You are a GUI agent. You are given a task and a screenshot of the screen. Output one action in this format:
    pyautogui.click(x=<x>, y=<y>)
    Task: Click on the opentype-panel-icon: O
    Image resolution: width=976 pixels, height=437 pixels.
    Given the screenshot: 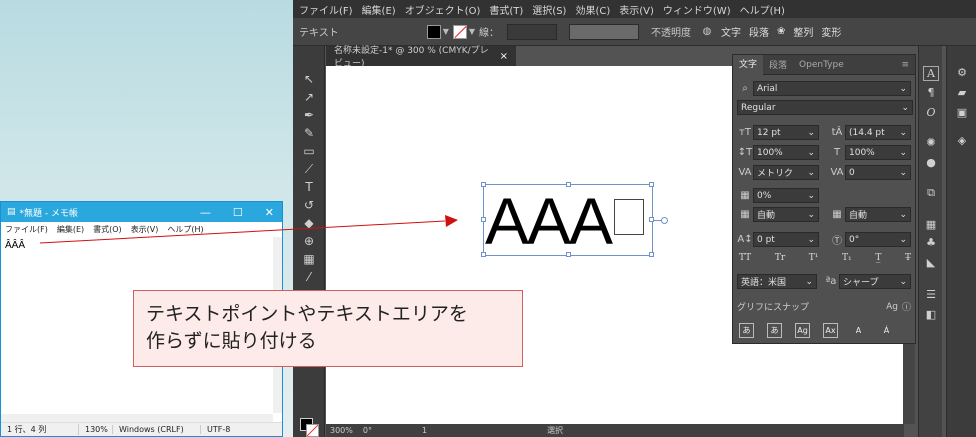 What is the action you would take?
    pyautogui.click(x=931, y=112)
    